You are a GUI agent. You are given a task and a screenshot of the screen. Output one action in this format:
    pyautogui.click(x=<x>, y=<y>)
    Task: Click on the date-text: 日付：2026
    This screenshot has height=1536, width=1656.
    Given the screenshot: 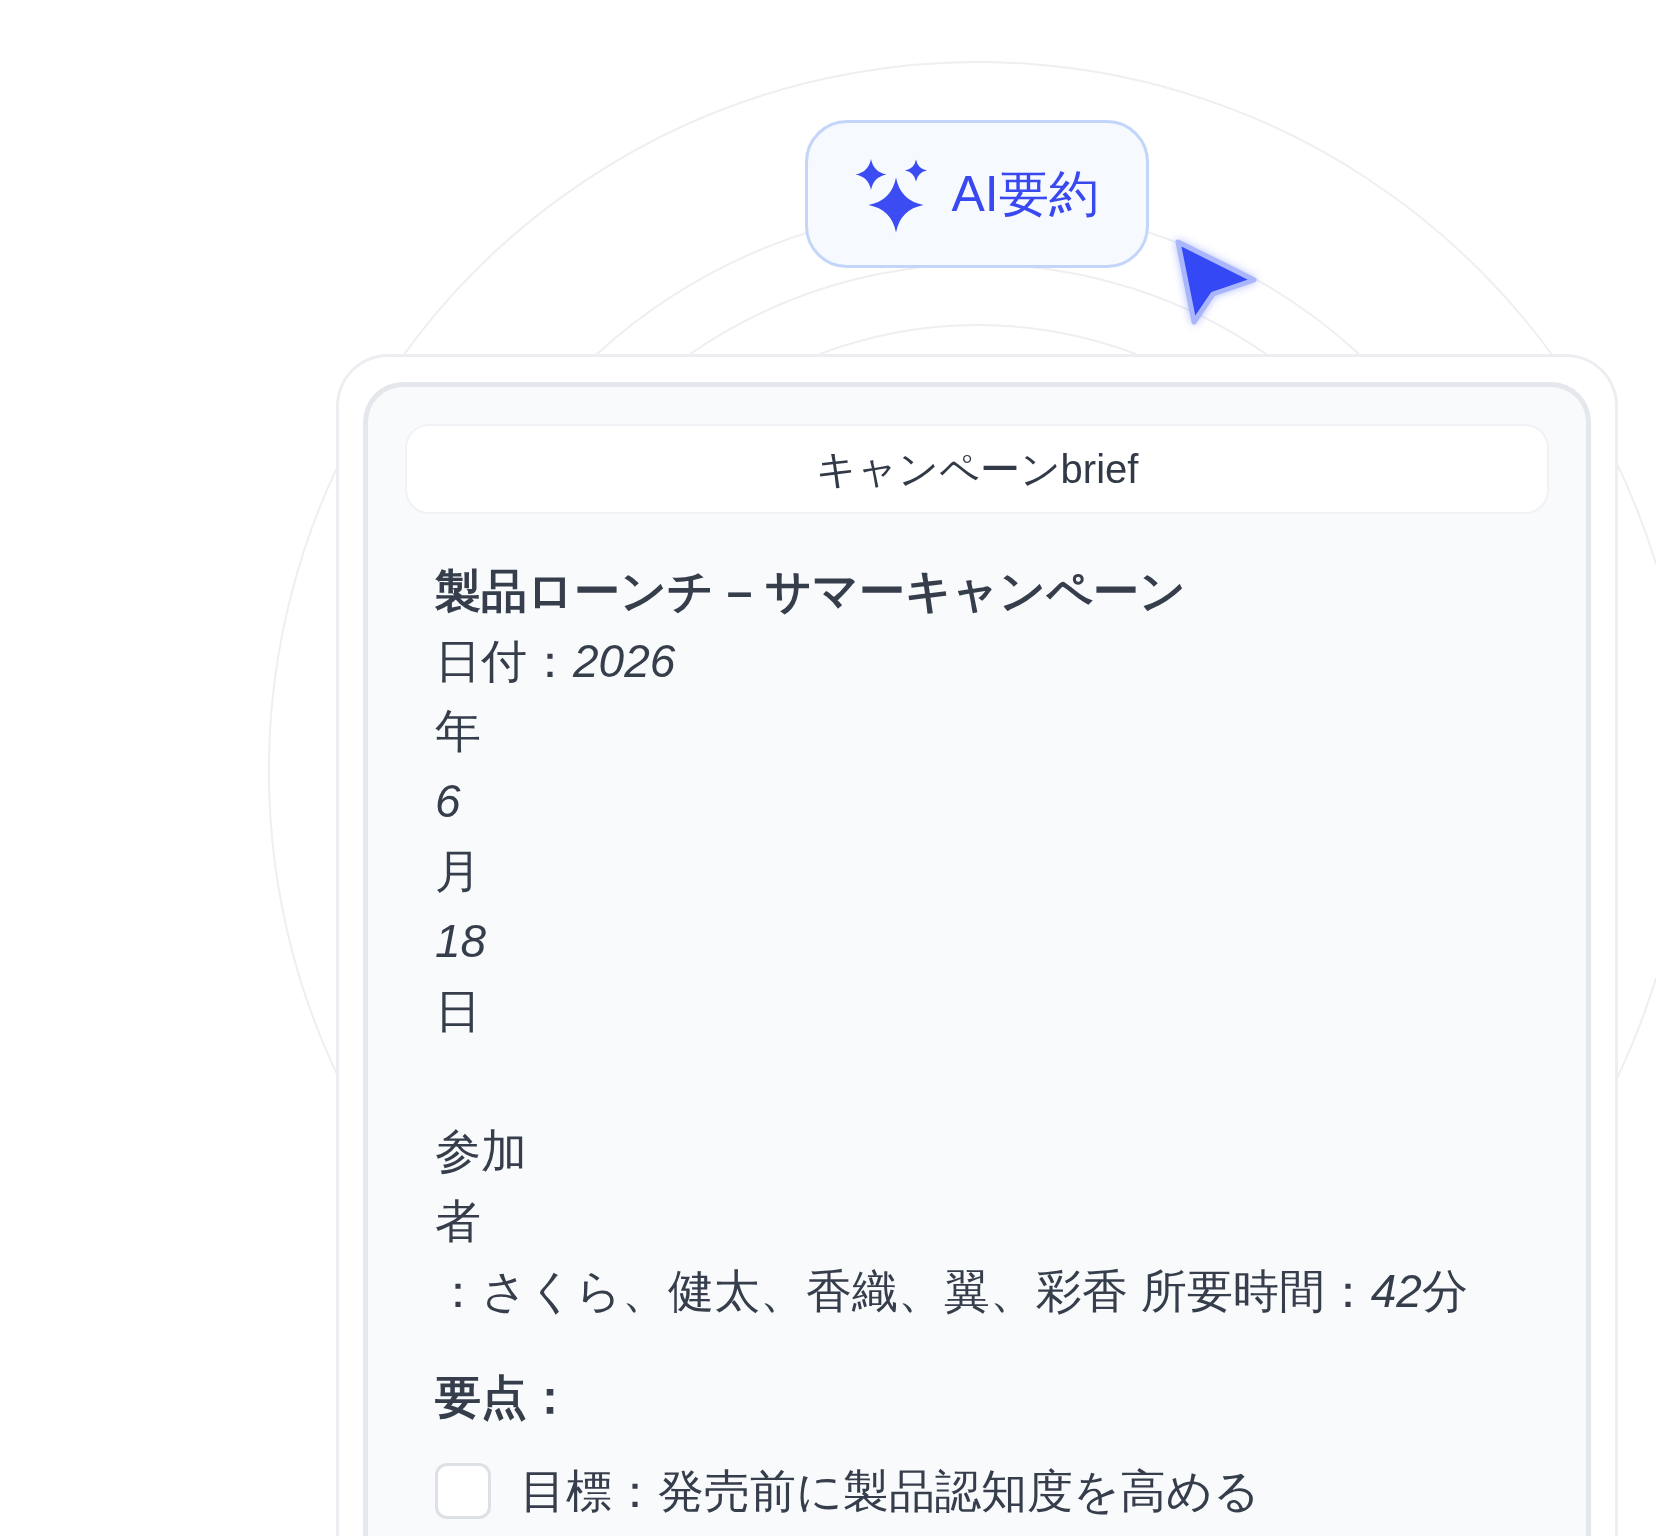 What is the action you would take?
    pyautogui.click(x=555, y=661)
    